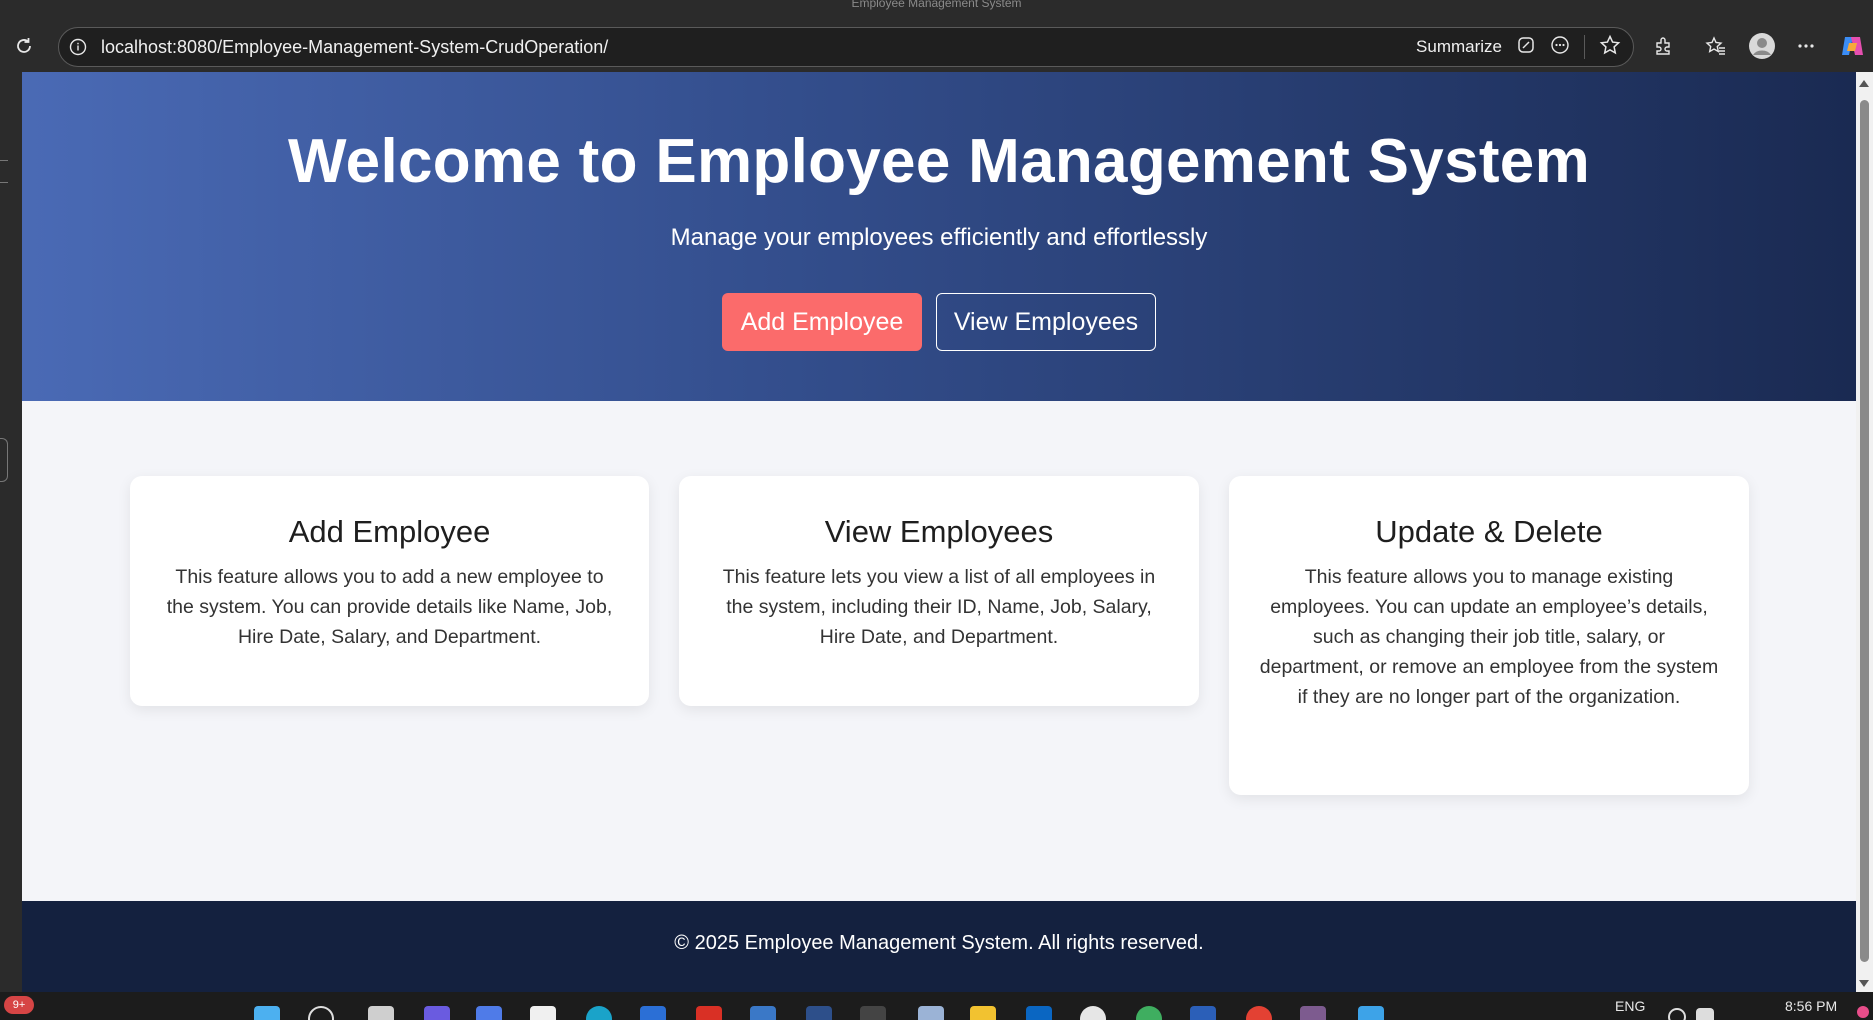  I want to click on feature-card-title: Update & Delete, so click(1489, 531).